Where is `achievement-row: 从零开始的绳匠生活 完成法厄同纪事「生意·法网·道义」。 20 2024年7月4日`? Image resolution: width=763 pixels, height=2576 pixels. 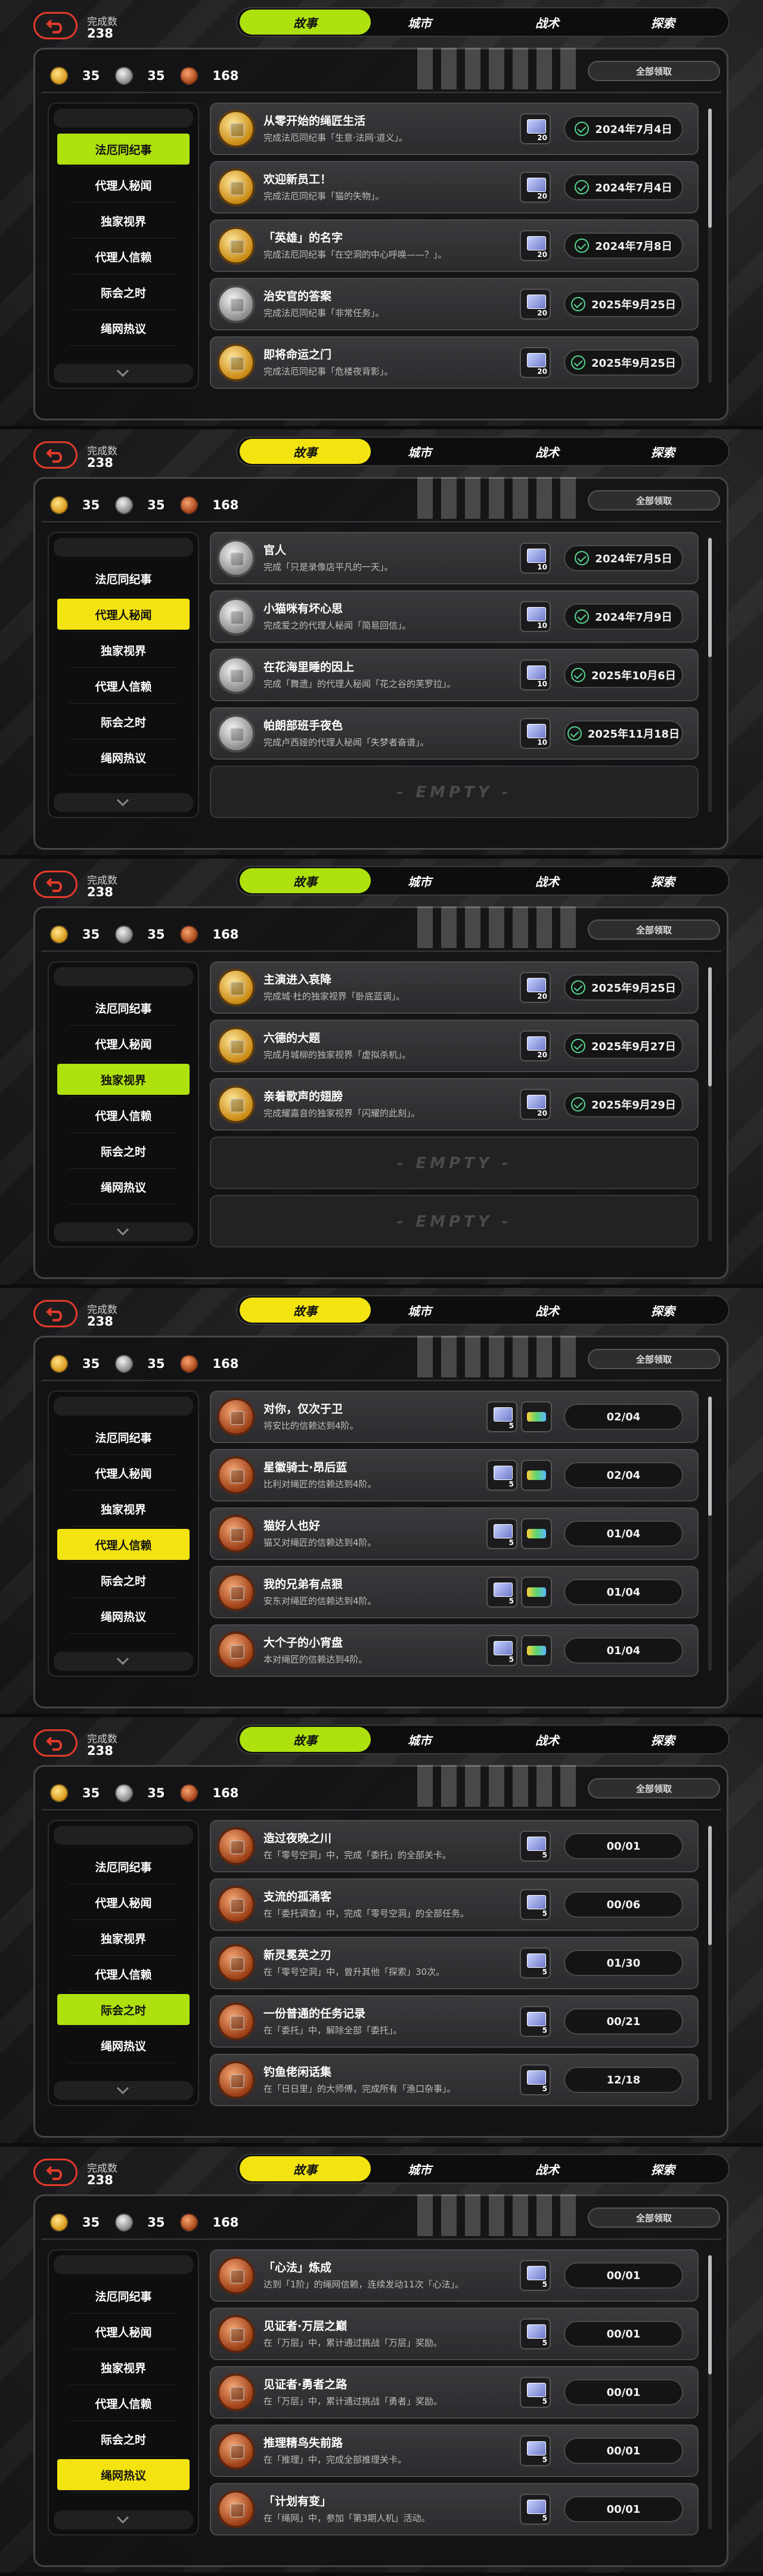 achievement-row: 从零开始的绳匠生活 完成法厄同纪事「生意·法网·道义」。 20 2024年7月4日 is located at coordinates (454, 129).